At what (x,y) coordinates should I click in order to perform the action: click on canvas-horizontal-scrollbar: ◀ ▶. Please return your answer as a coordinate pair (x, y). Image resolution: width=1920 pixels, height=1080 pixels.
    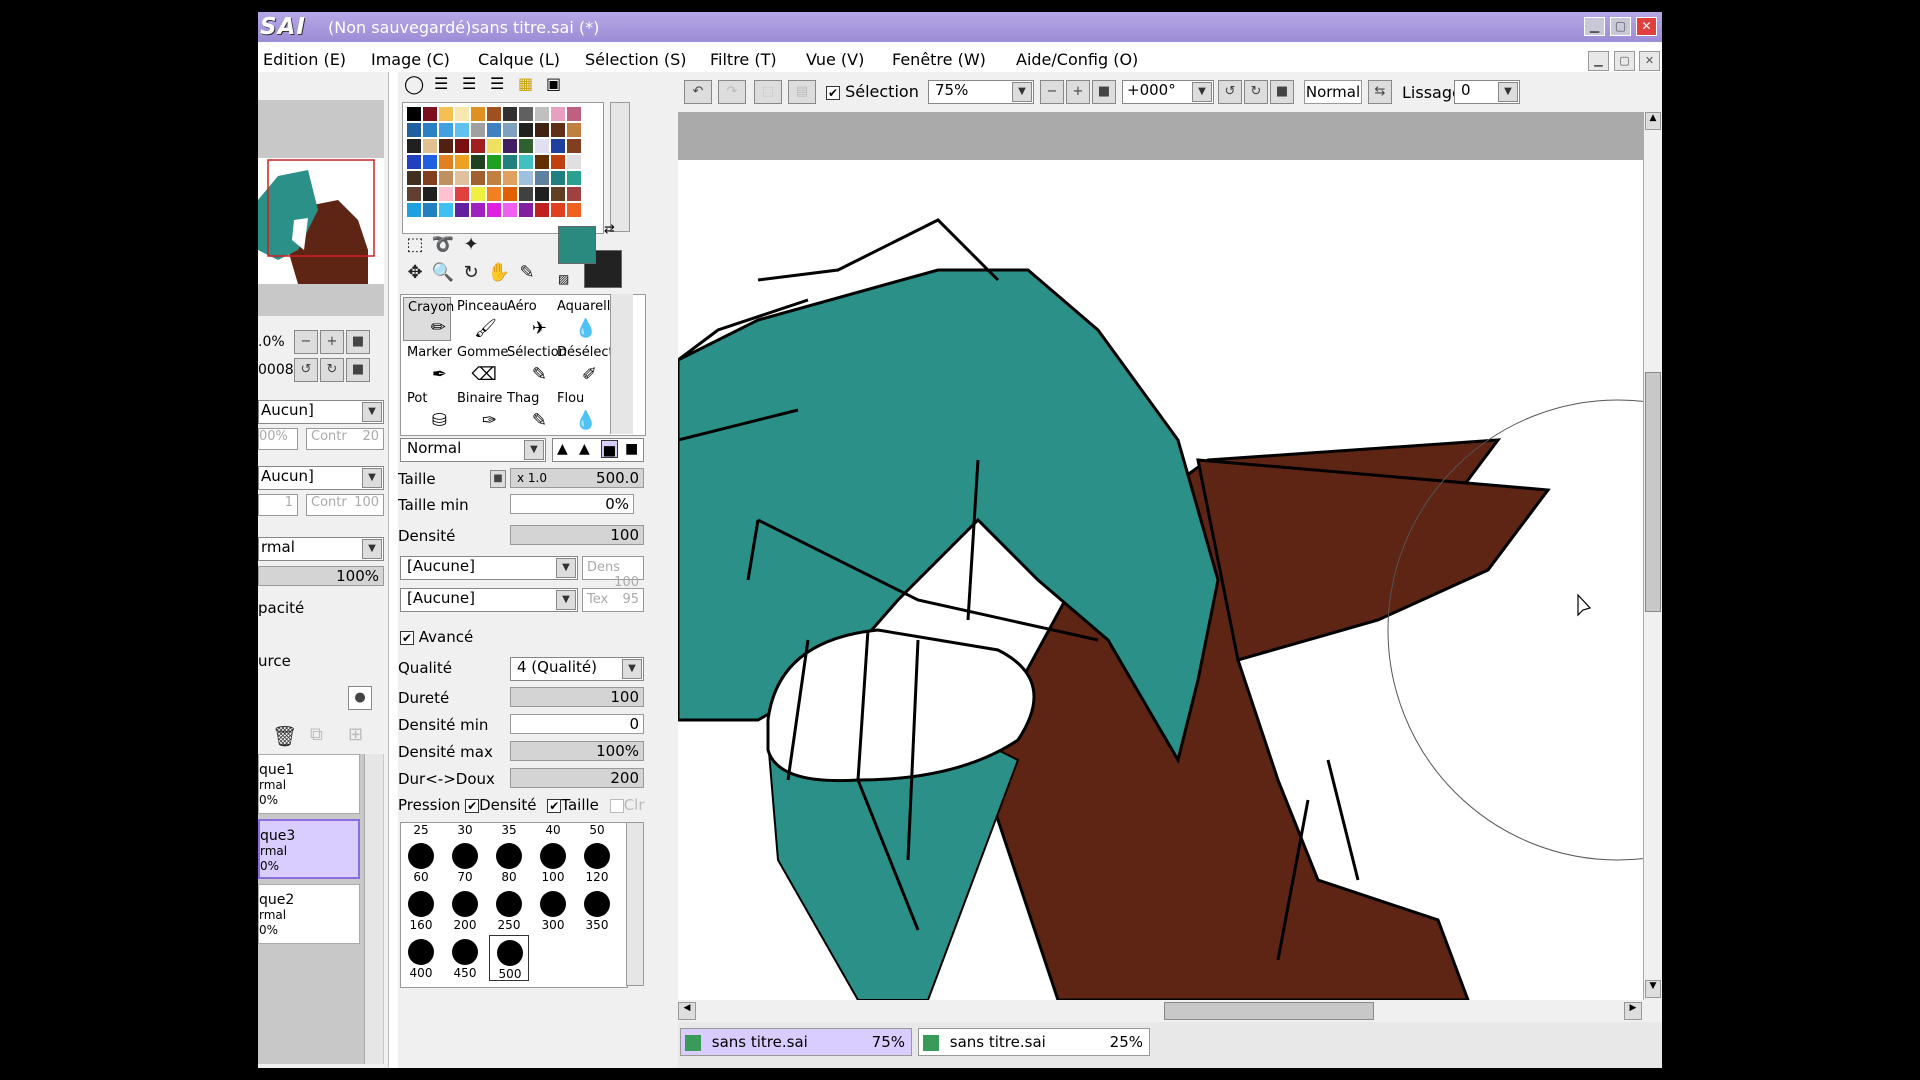
    Looking at the image, I should click on (1170, 1011).